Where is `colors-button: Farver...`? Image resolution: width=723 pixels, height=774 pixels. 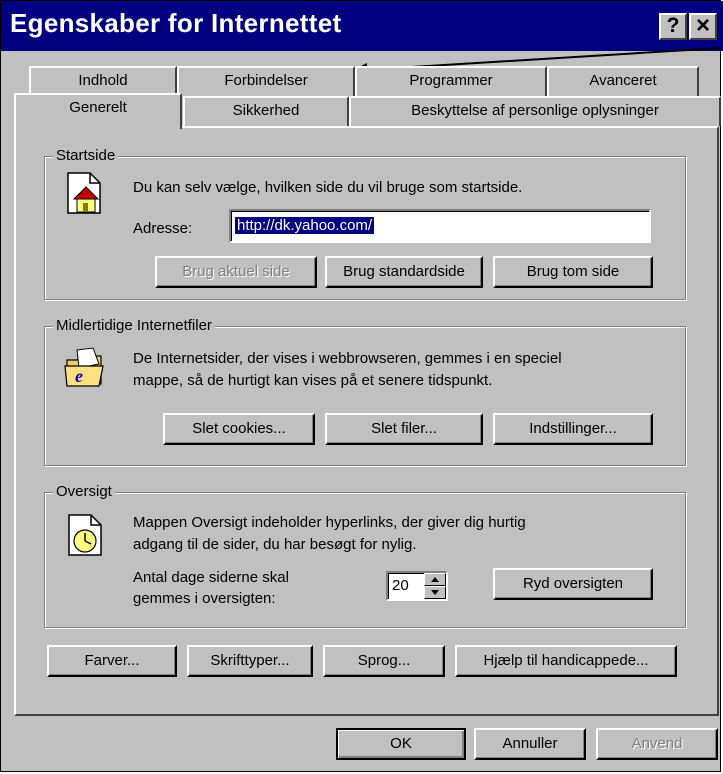
colors-button: Farver... is located at coordinates (112, 661).